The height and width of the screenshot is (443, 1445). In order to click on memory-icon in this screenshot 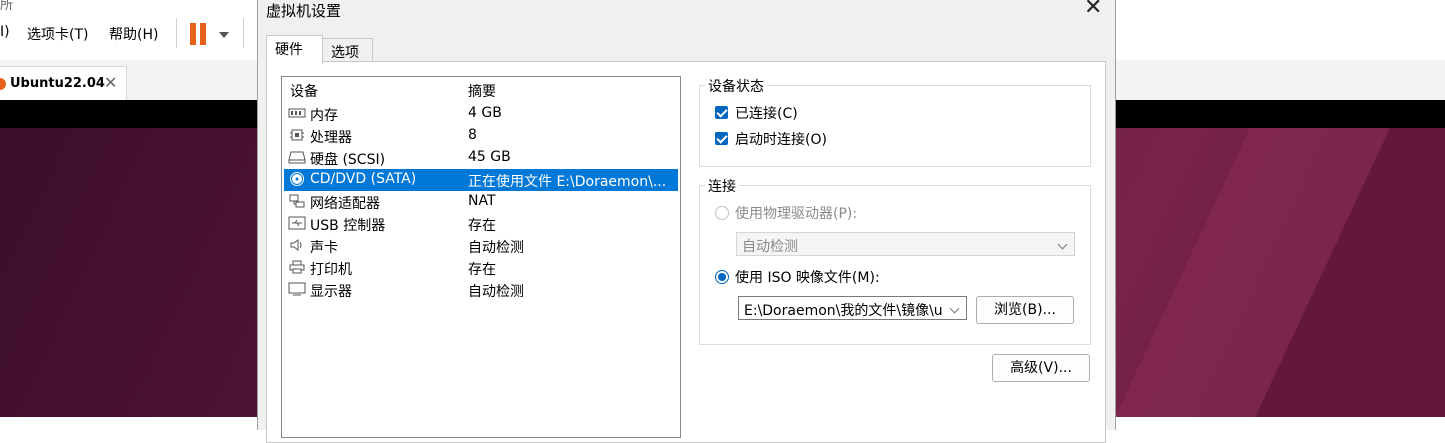, I will do `click(297, 113)`.